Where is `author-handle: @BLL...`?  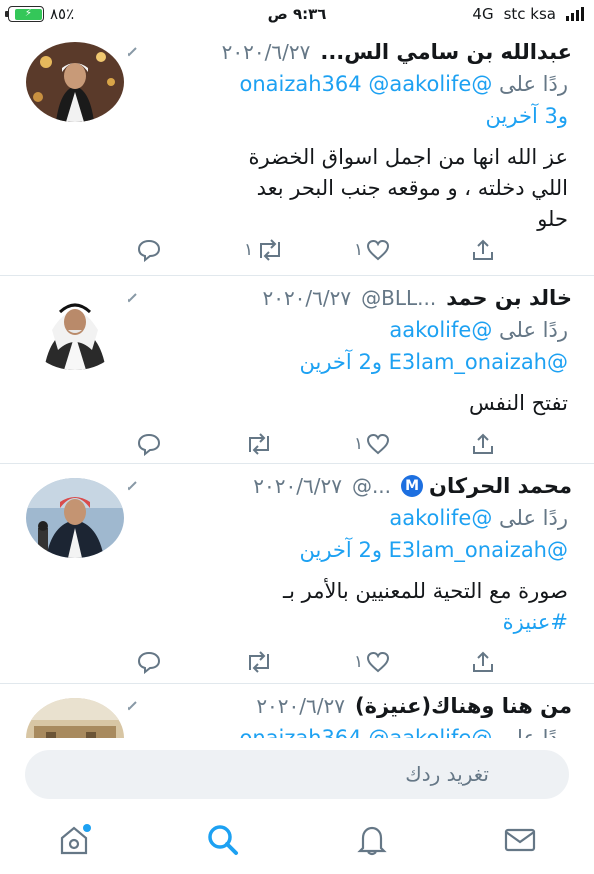
author-handle: @BLL... is located at coordinates (398, 298).